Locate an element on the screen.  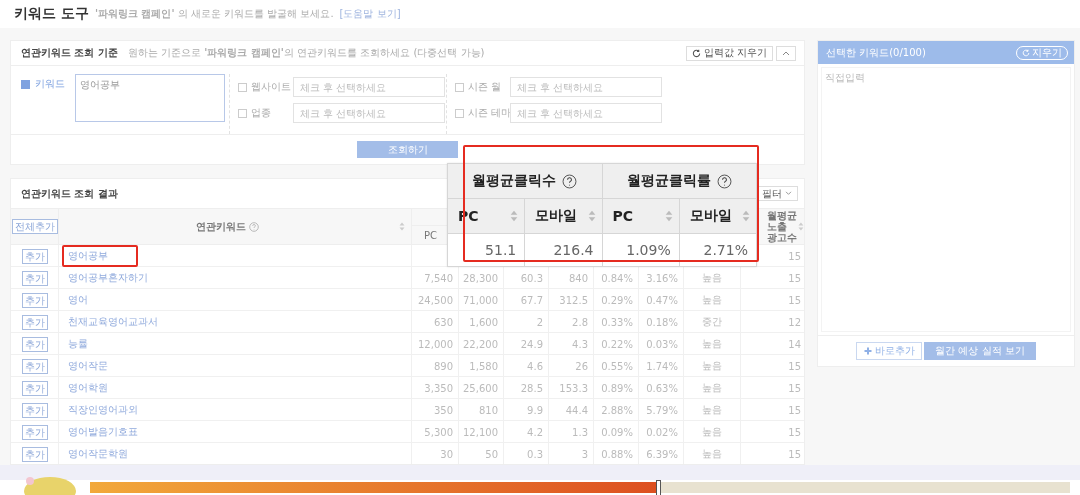
table-cell: 25,600 is located at coordinates (480, 388).